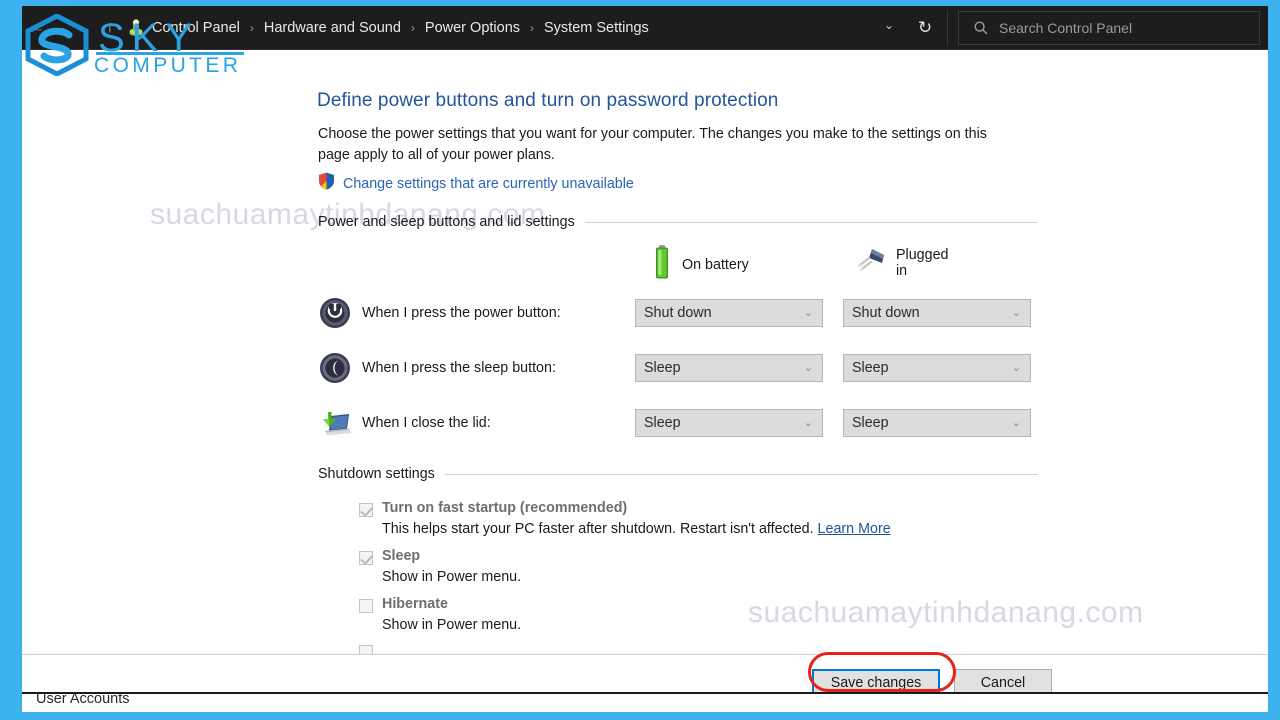 This screenshot has height=720, width=1280. Describe the element at coordinates (946, 612) in the screenshot. I see `watermark-text: suachuamaytinhdanang.com` at that location.